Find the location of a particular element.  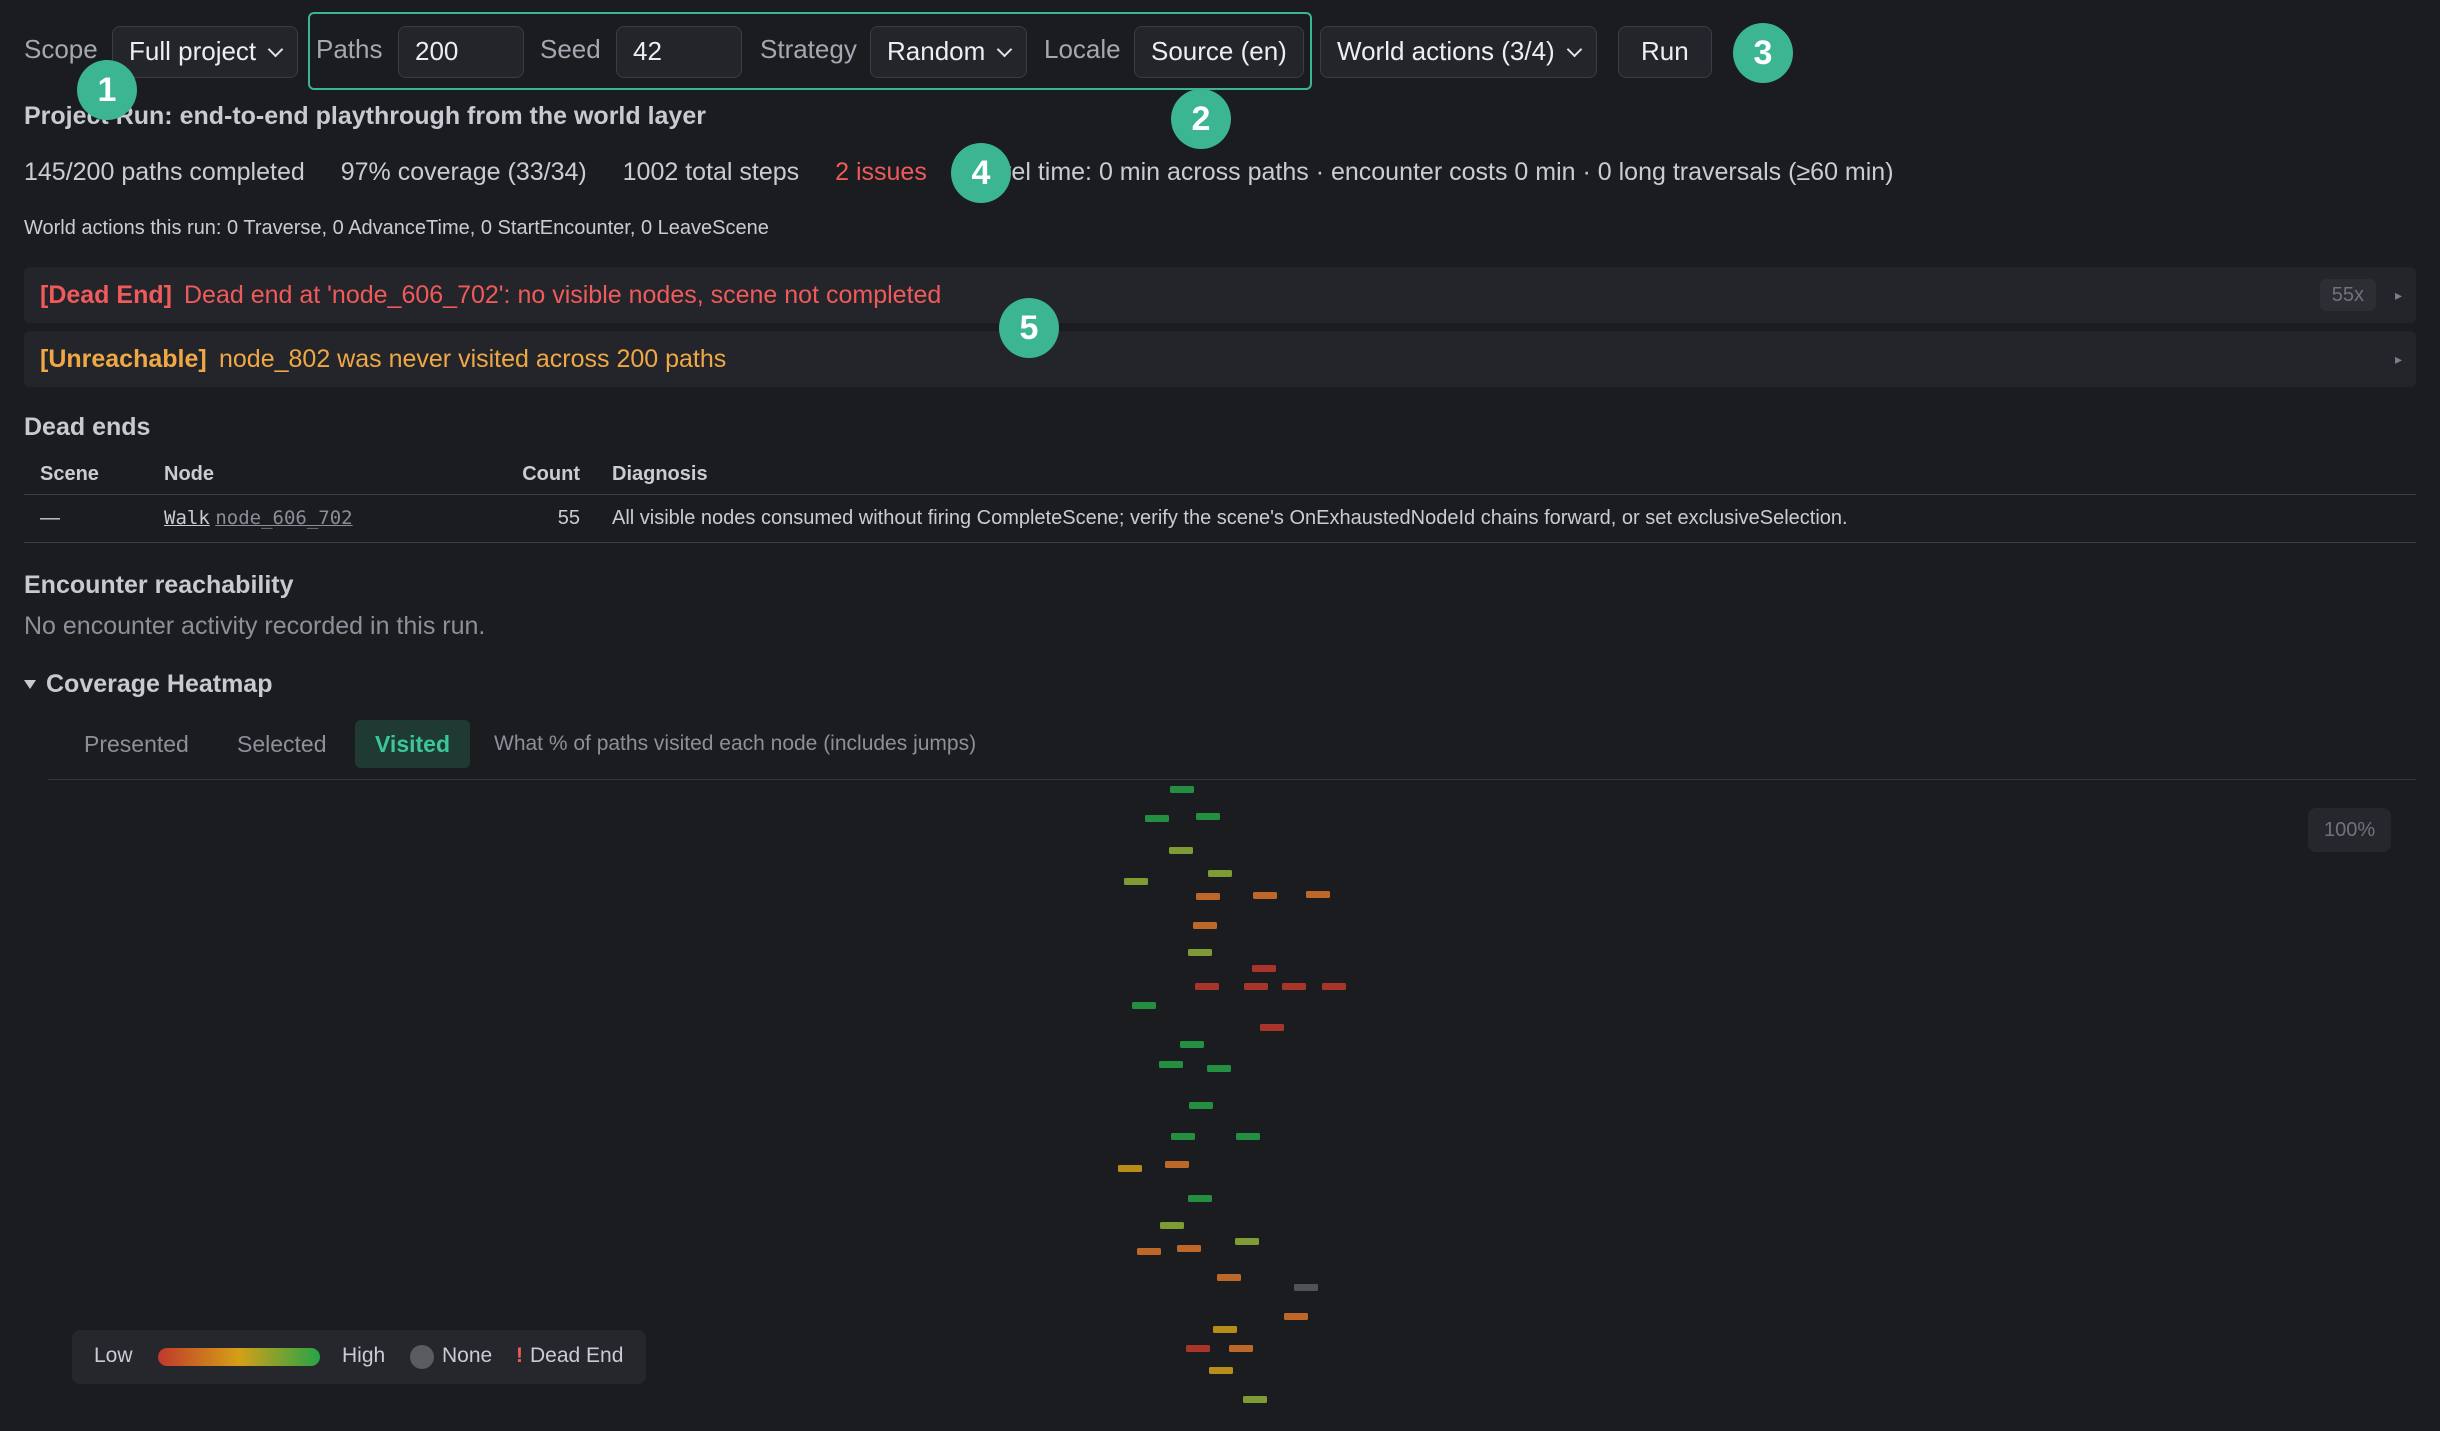

legend-high: High is located at coordinates (364, 1355).